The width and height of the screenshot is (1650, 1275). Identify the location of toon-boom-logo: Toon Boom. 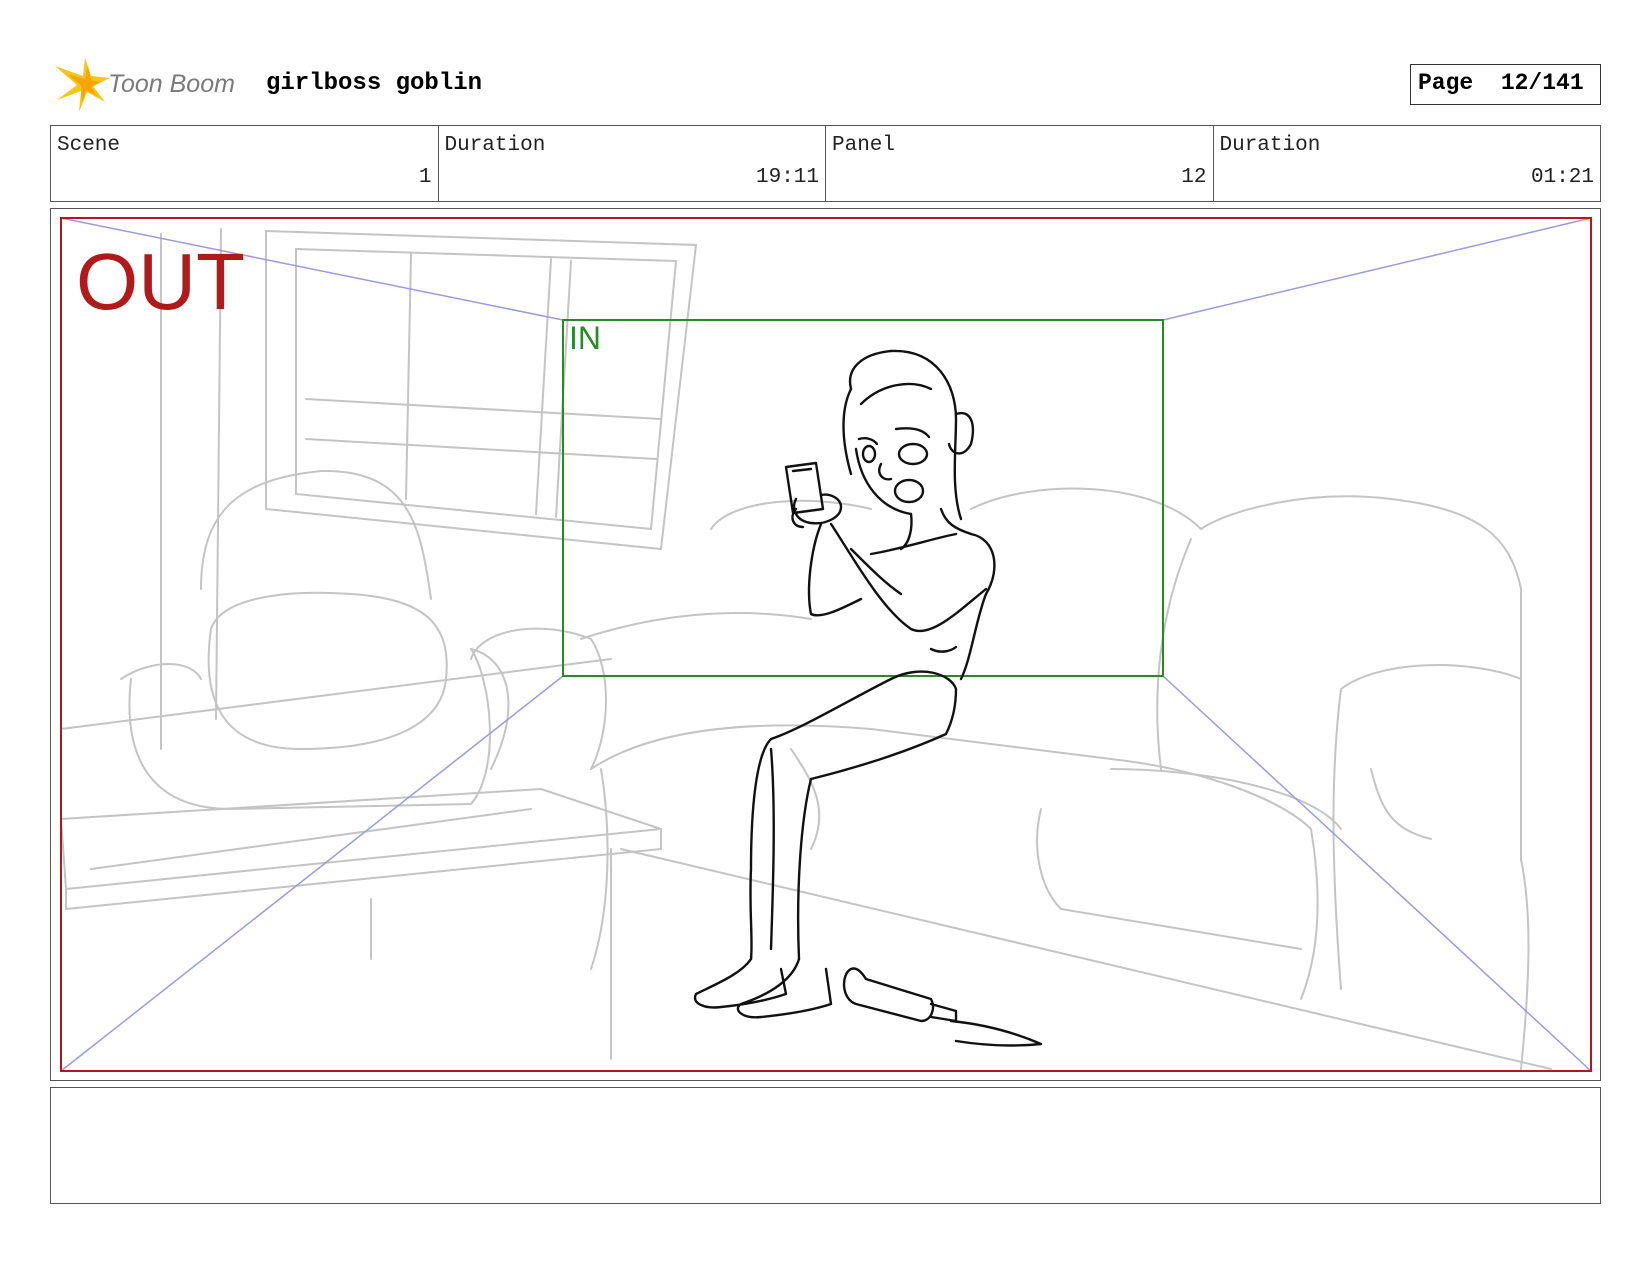
(152, 85).